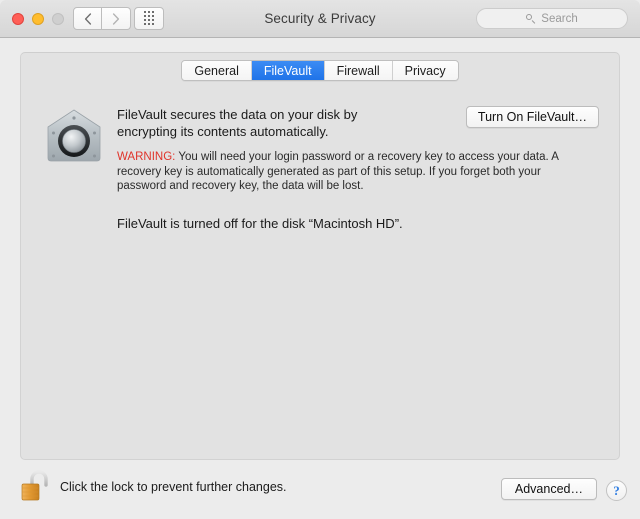  Describe the element at coordinates (320, 19) in the screenshot. I see `window-toolbar: Security & Privacy Search` at that location.